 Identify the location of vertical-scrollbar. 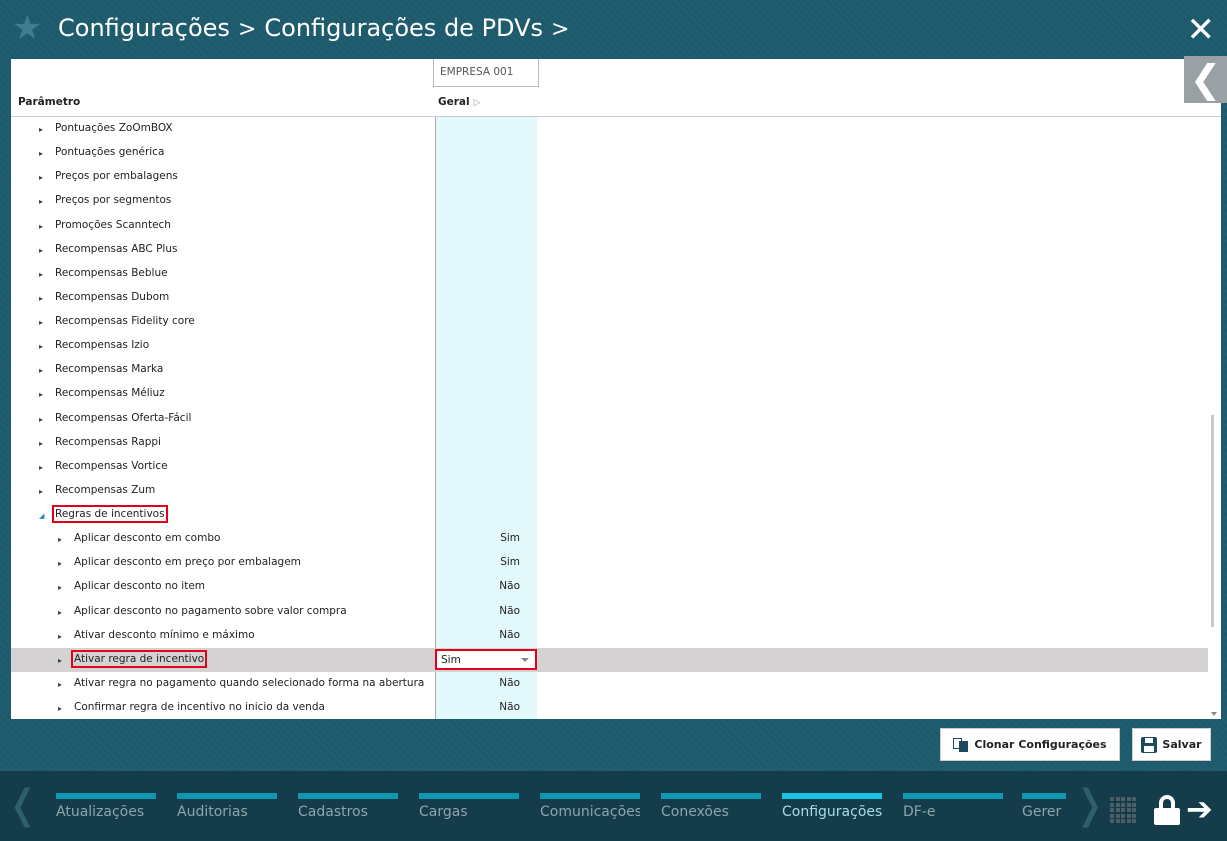
(1214, 418).